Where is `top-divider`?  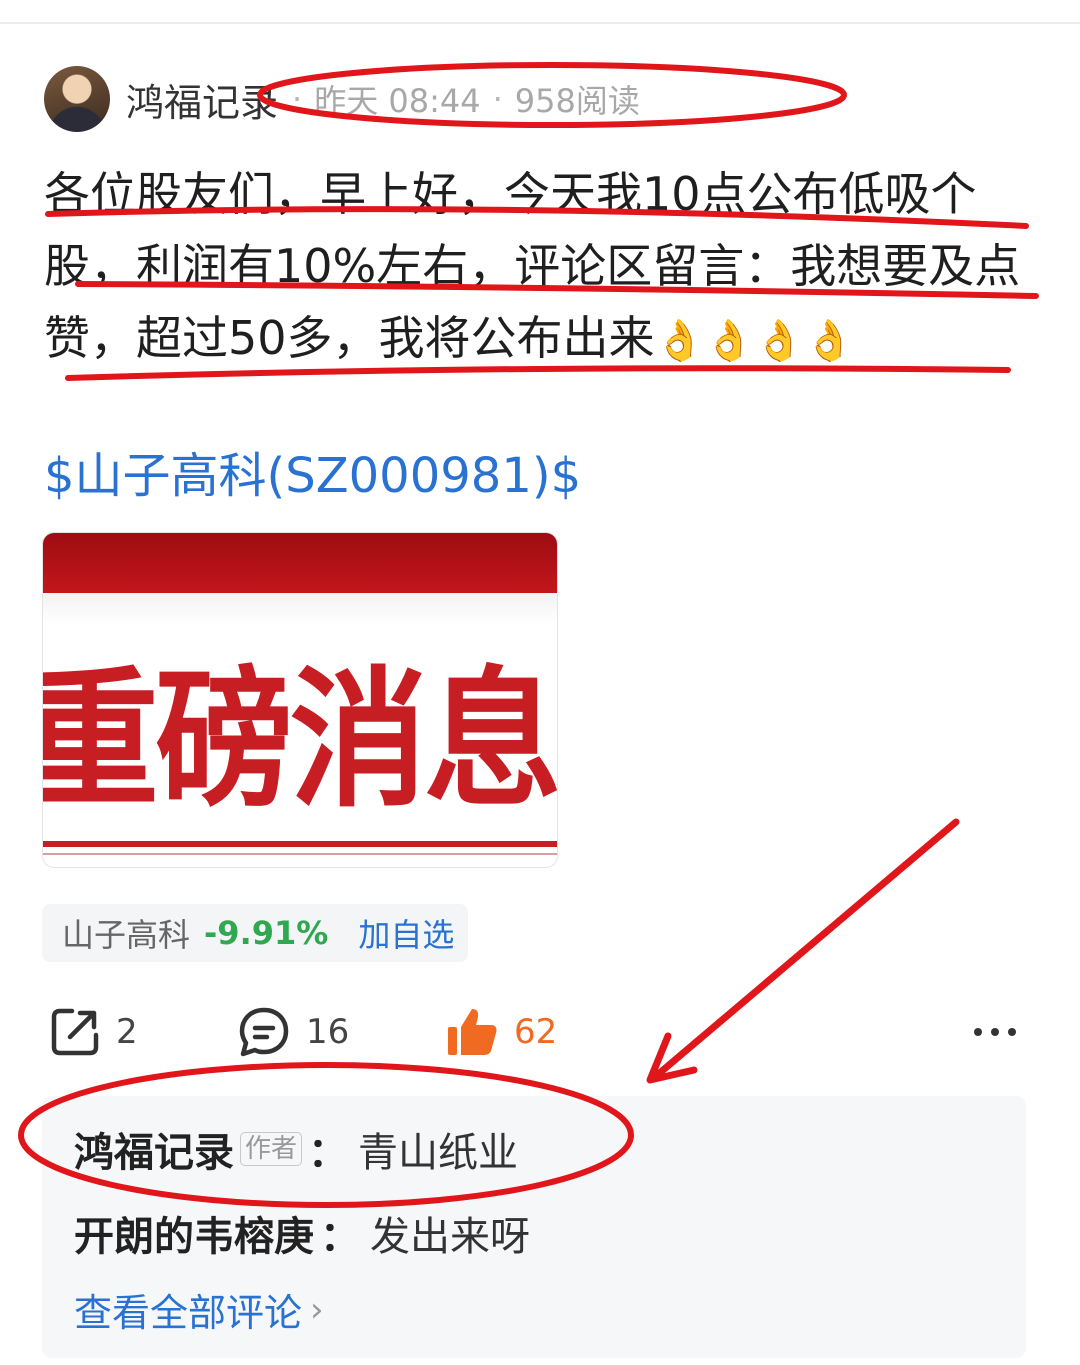 top-divider is located at coordinates (540, 23).